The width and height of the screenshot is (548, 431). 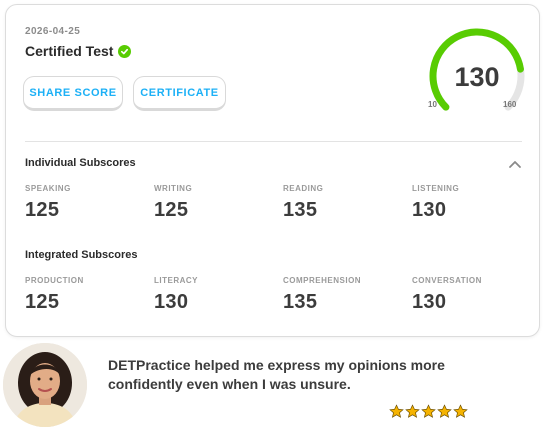 I want to click on subscore-comprehension: COMPREHENSION 135, so click(x=347, y=295).